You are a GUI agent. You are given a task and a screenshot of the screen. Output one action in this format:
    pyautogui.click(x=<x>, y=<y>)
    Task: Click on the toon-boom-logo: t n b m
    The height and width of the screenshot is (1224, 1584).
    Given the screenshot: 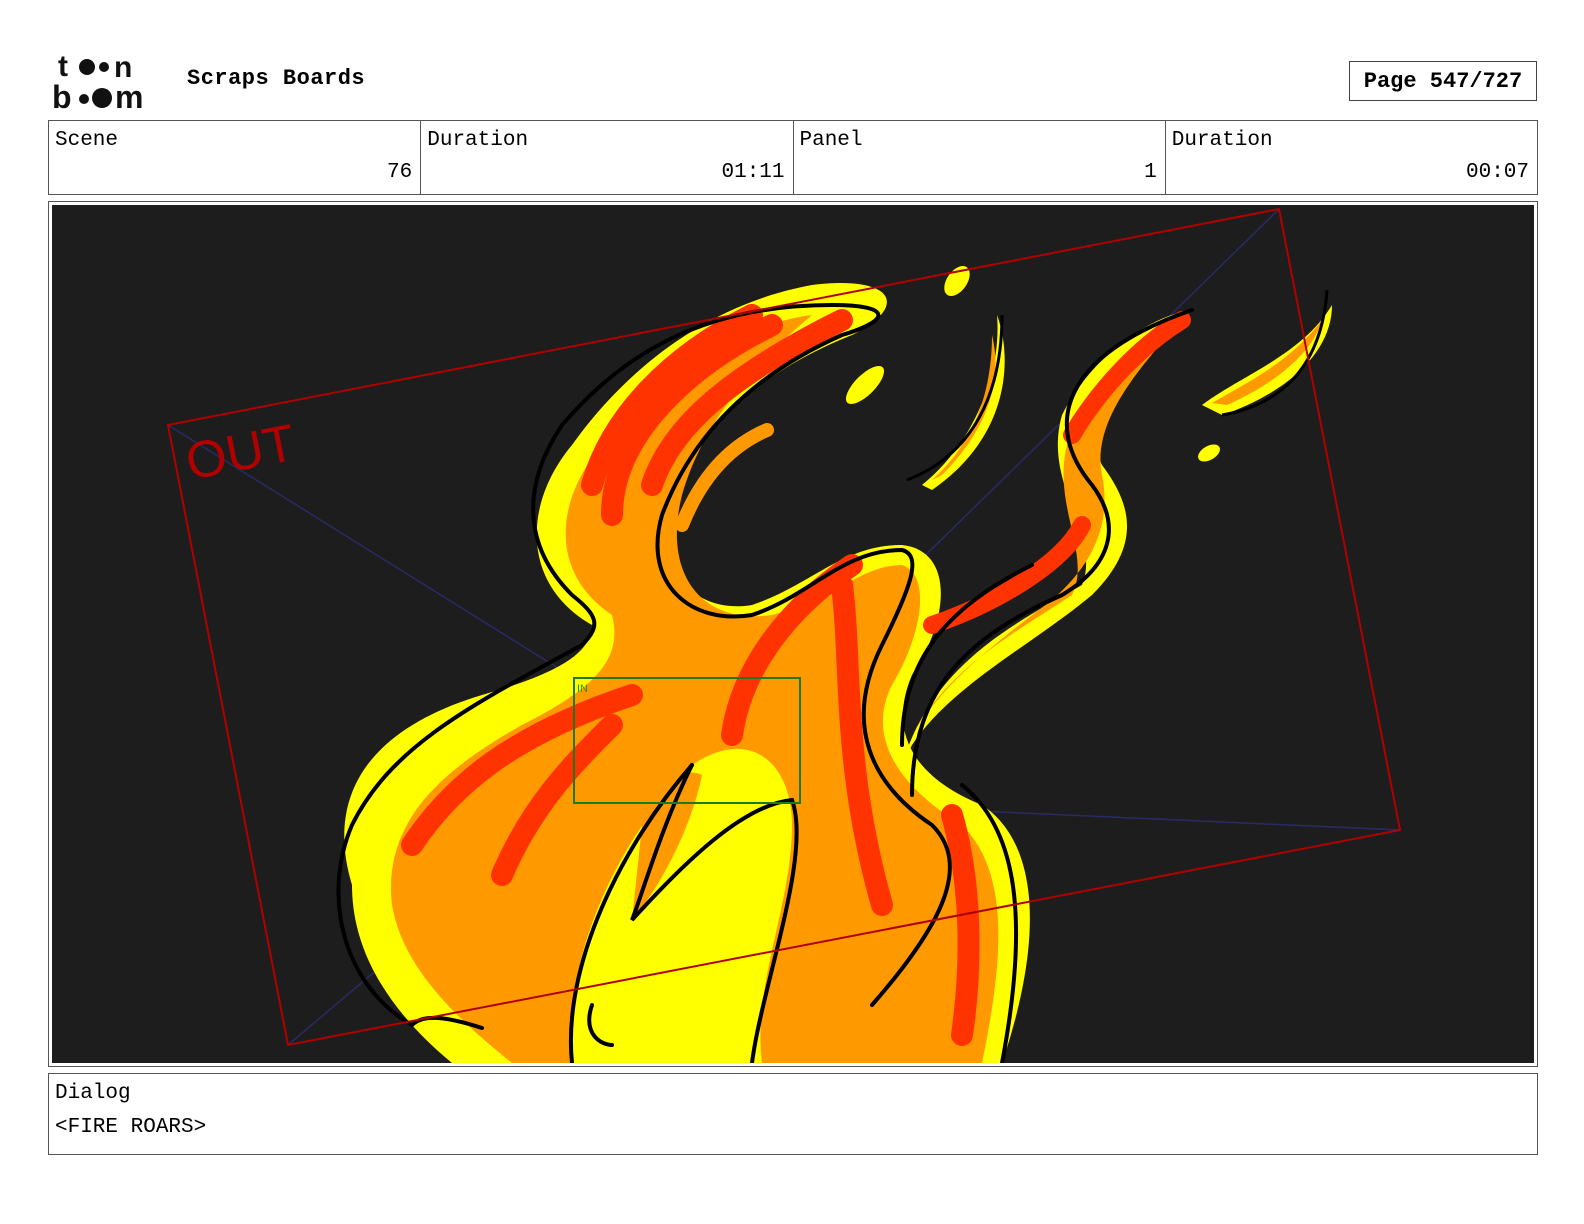 What is the action you would take?
    pyautogui.click(x=97, y=82)
    